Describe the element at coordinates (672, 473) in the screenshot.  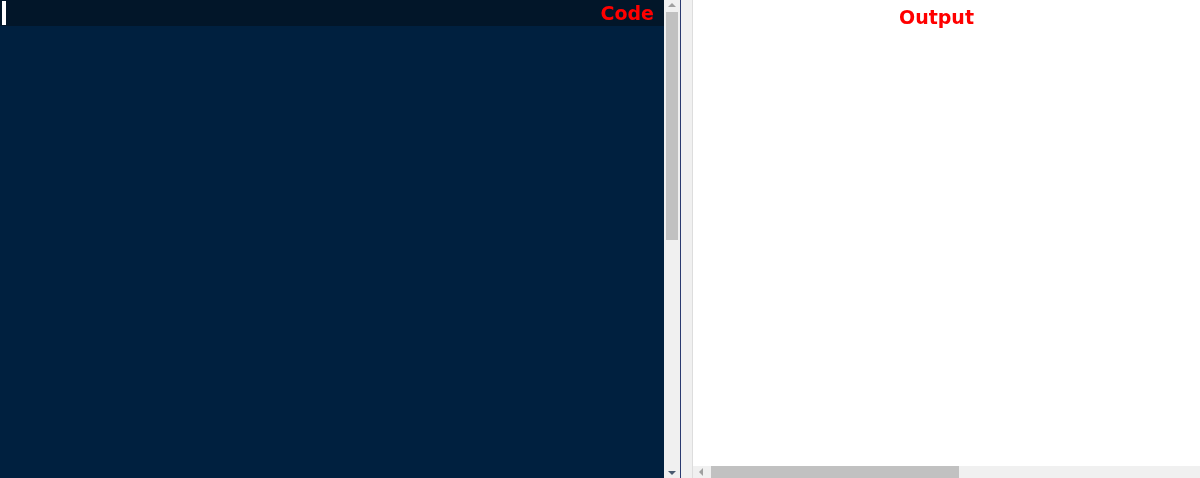
I see `scroll-down-icon` at that location.